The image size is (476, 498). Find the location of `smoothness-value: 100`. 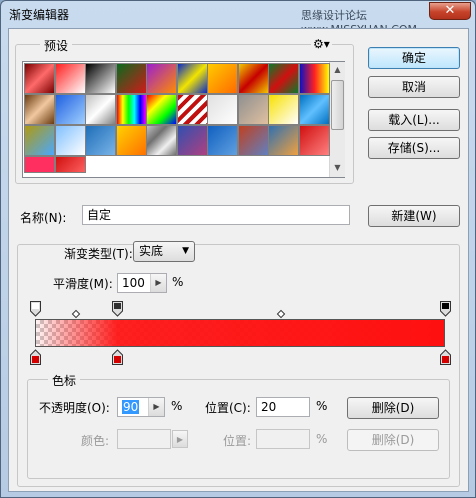

smoothness-value: 100 is located at coordinates (133, 283).